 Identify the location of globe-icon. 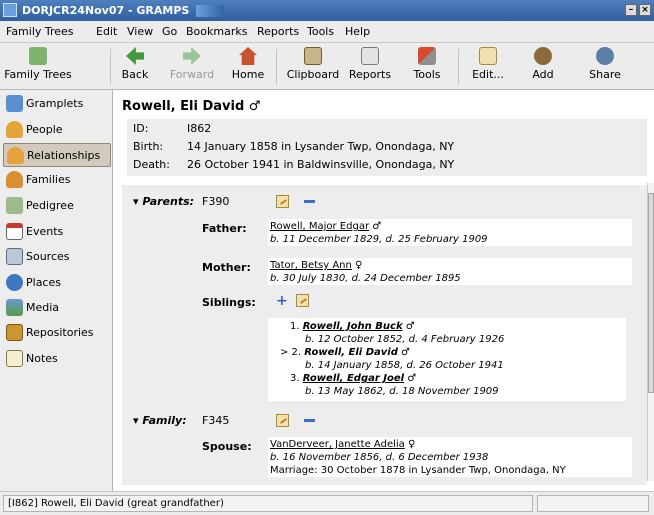
(14, 282).